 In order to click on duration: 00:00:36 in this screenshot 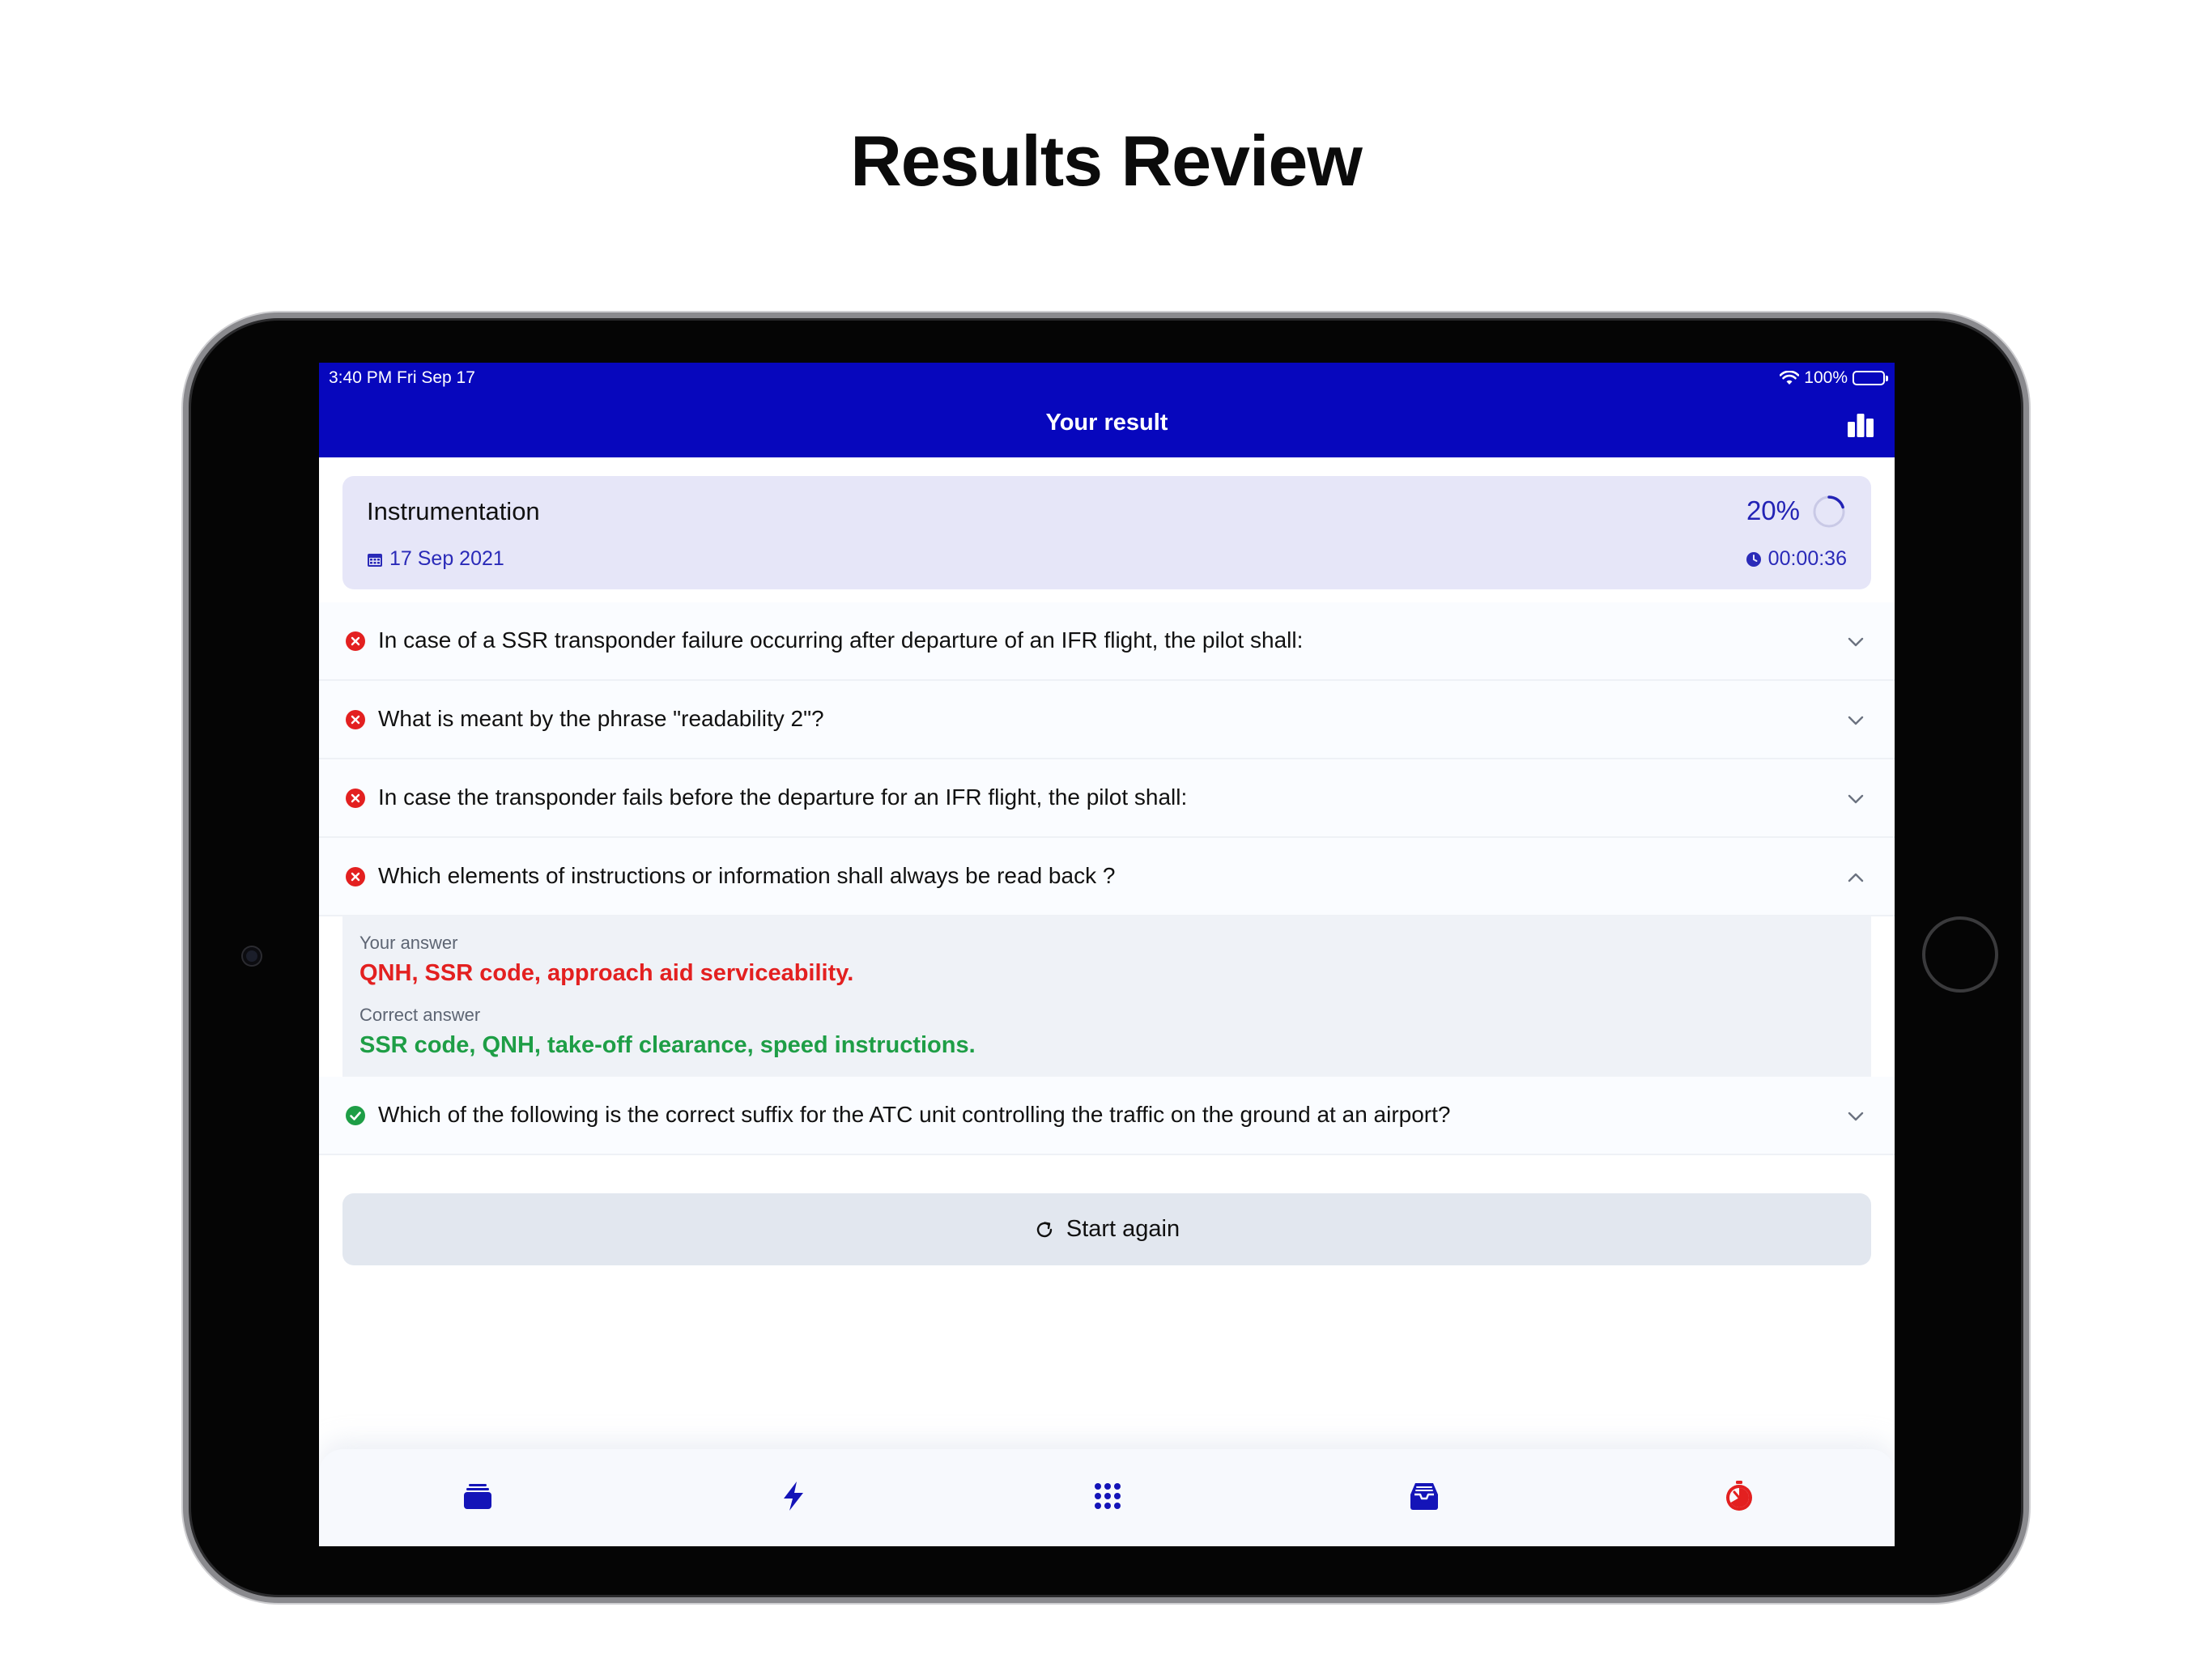, I will do `click(1796, 559)`.